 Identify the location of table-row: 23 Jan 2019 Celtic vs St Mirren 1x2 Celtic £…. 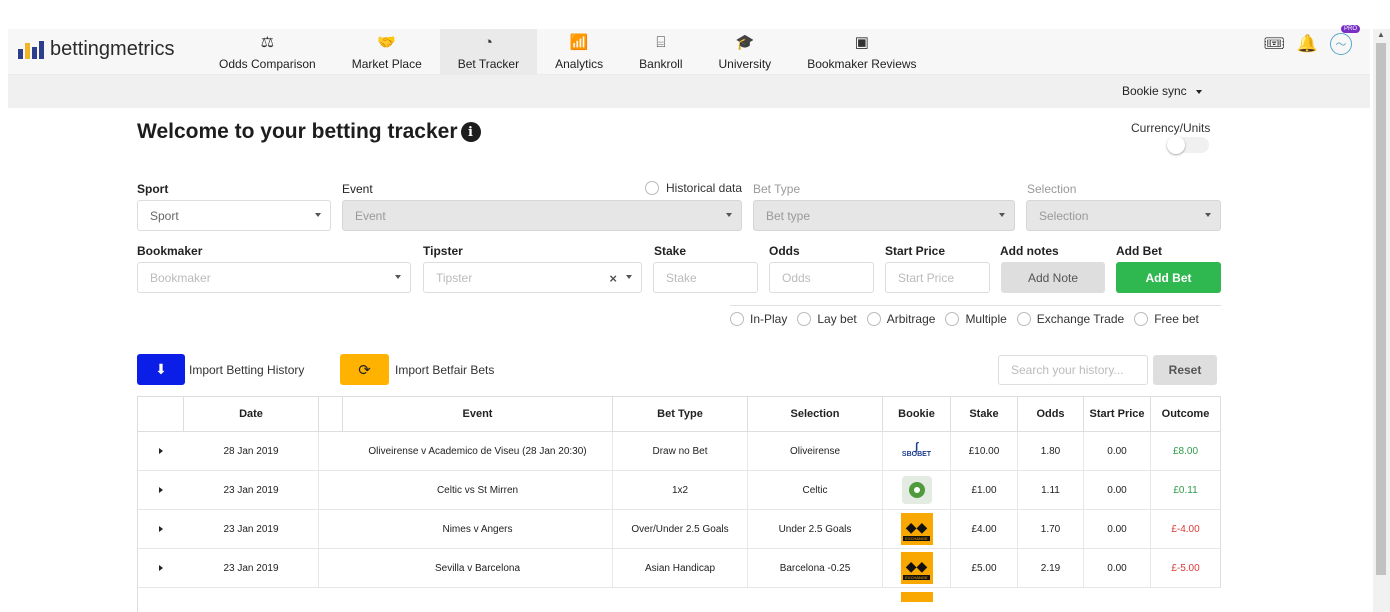
(679, 490).